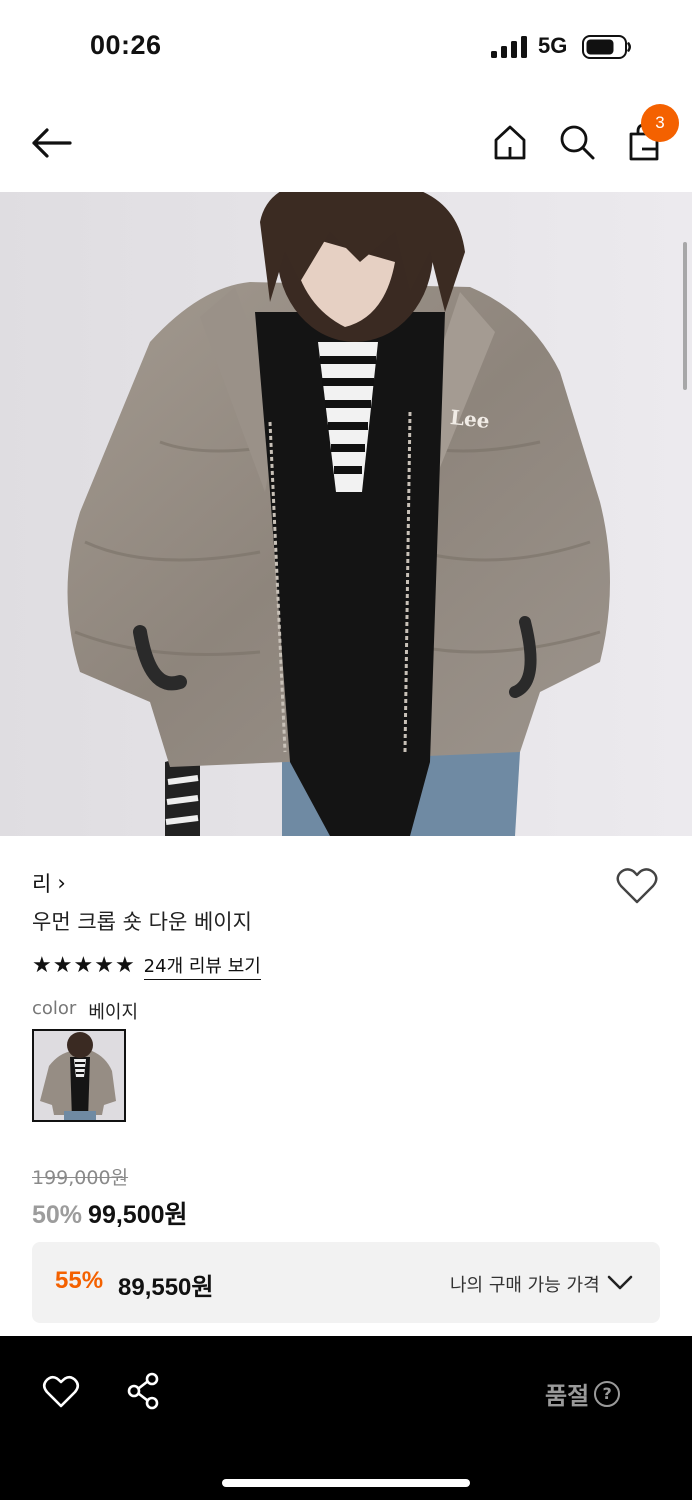  What do you see at coordinates (126, 45) in the screenshot?
I see `status-time: 00:26` at bounding box center [126, 45].